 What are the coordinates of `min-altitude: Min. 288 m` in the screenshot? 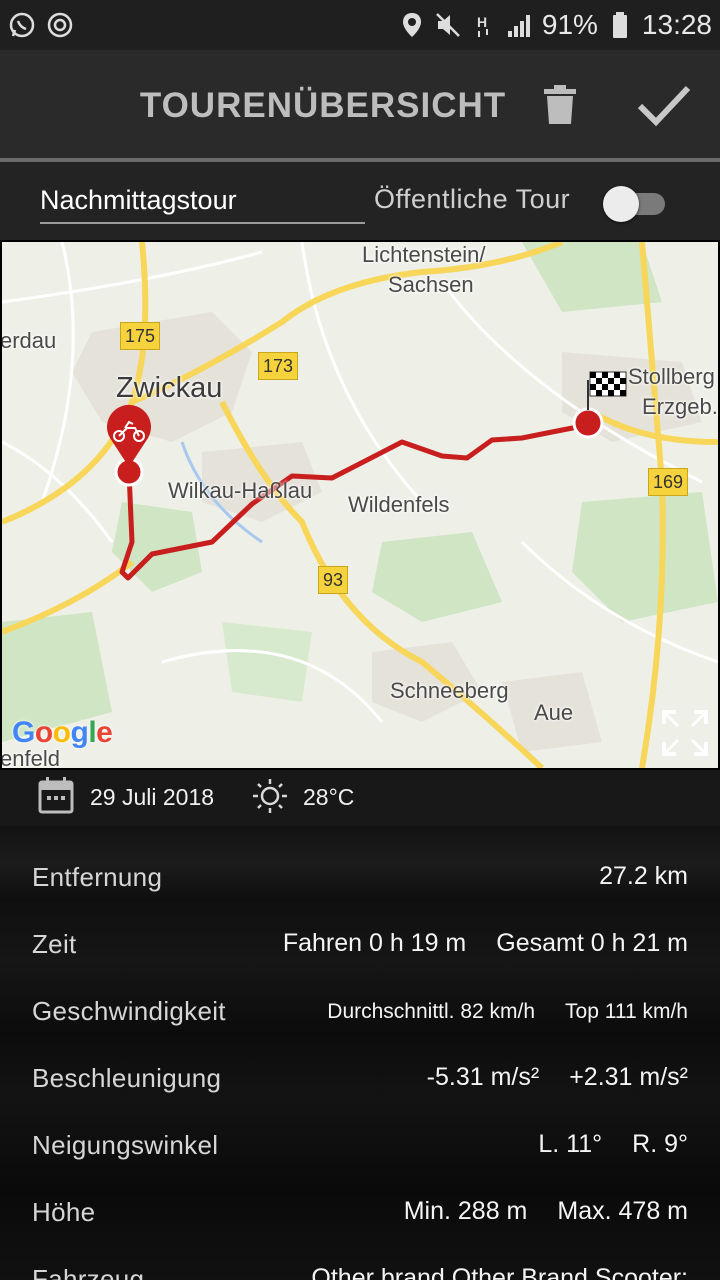 It's located at (465, 1211).